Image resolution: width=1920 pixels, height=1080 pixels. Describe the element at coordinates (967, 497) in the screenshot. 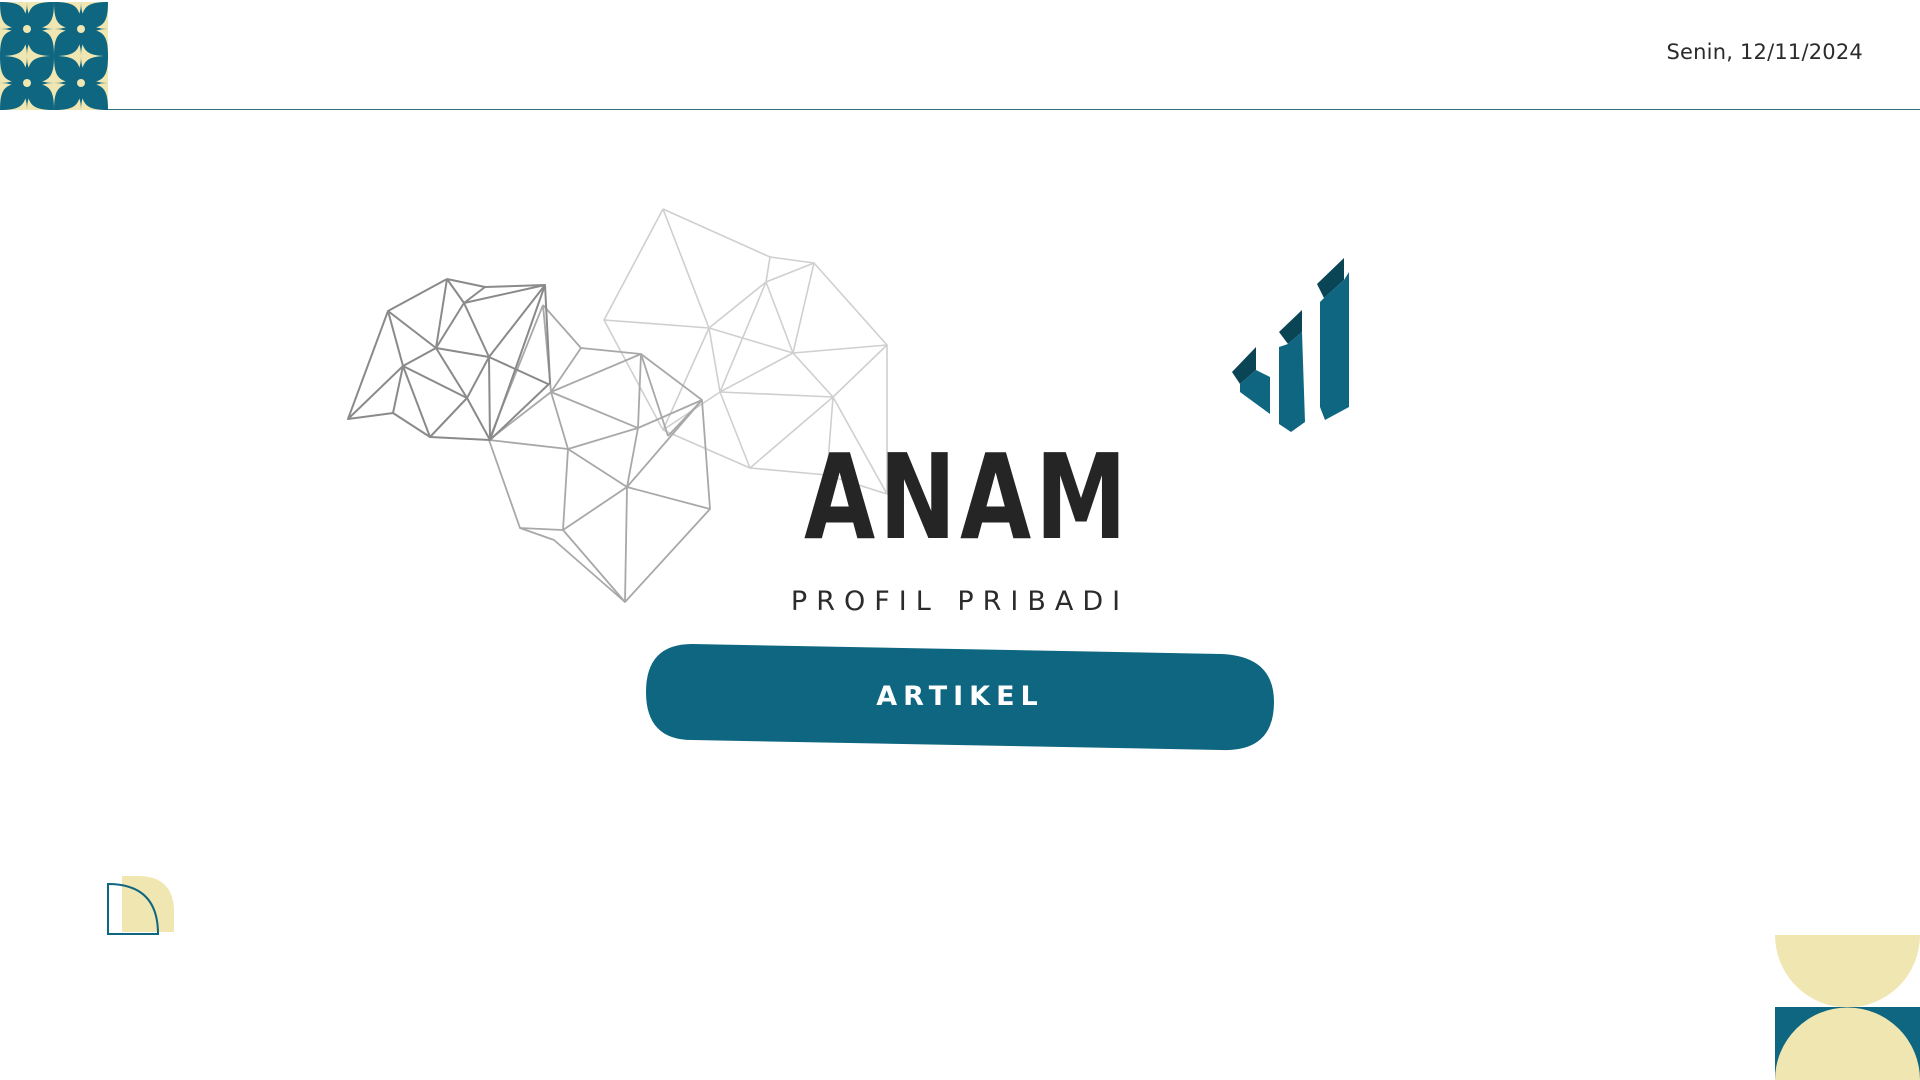

I see `page-title: ANAM` at that location.